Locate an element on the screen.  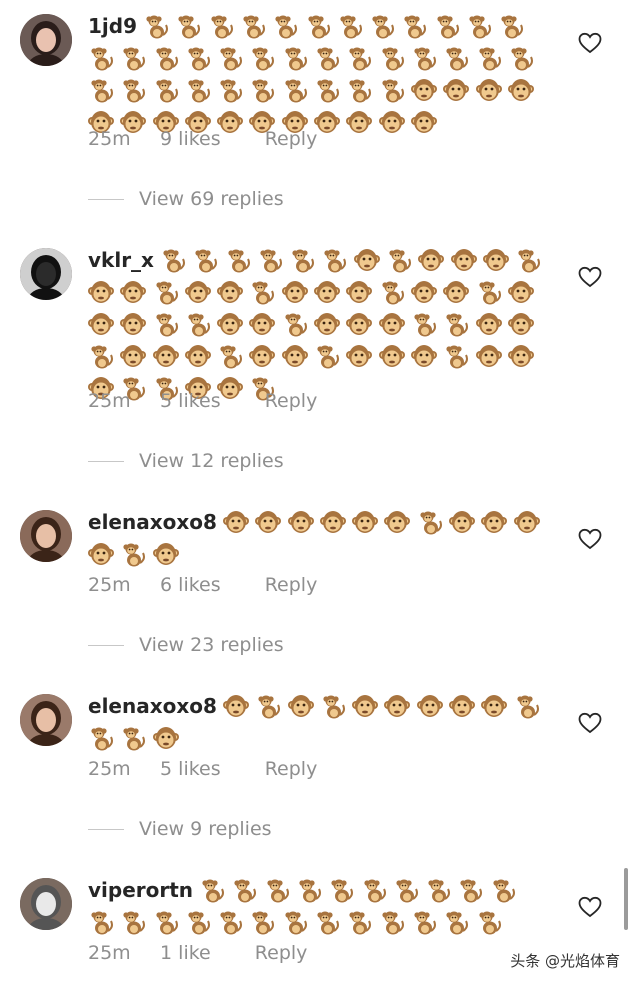
view-replies-button: View 9 replies is located at coordinates (180, 829).